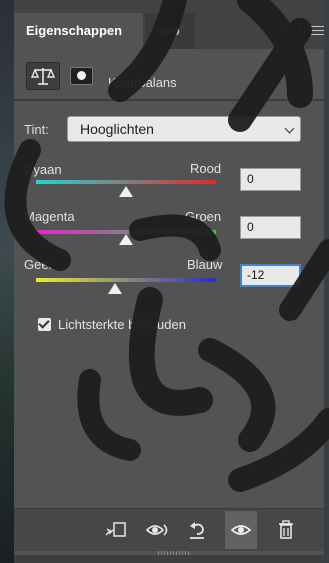 This screenshot has width=329, height=563. Describe the element at coordinates (126, 239) in the screenshot. I see `magenta-green-slider-thumb` at that location.